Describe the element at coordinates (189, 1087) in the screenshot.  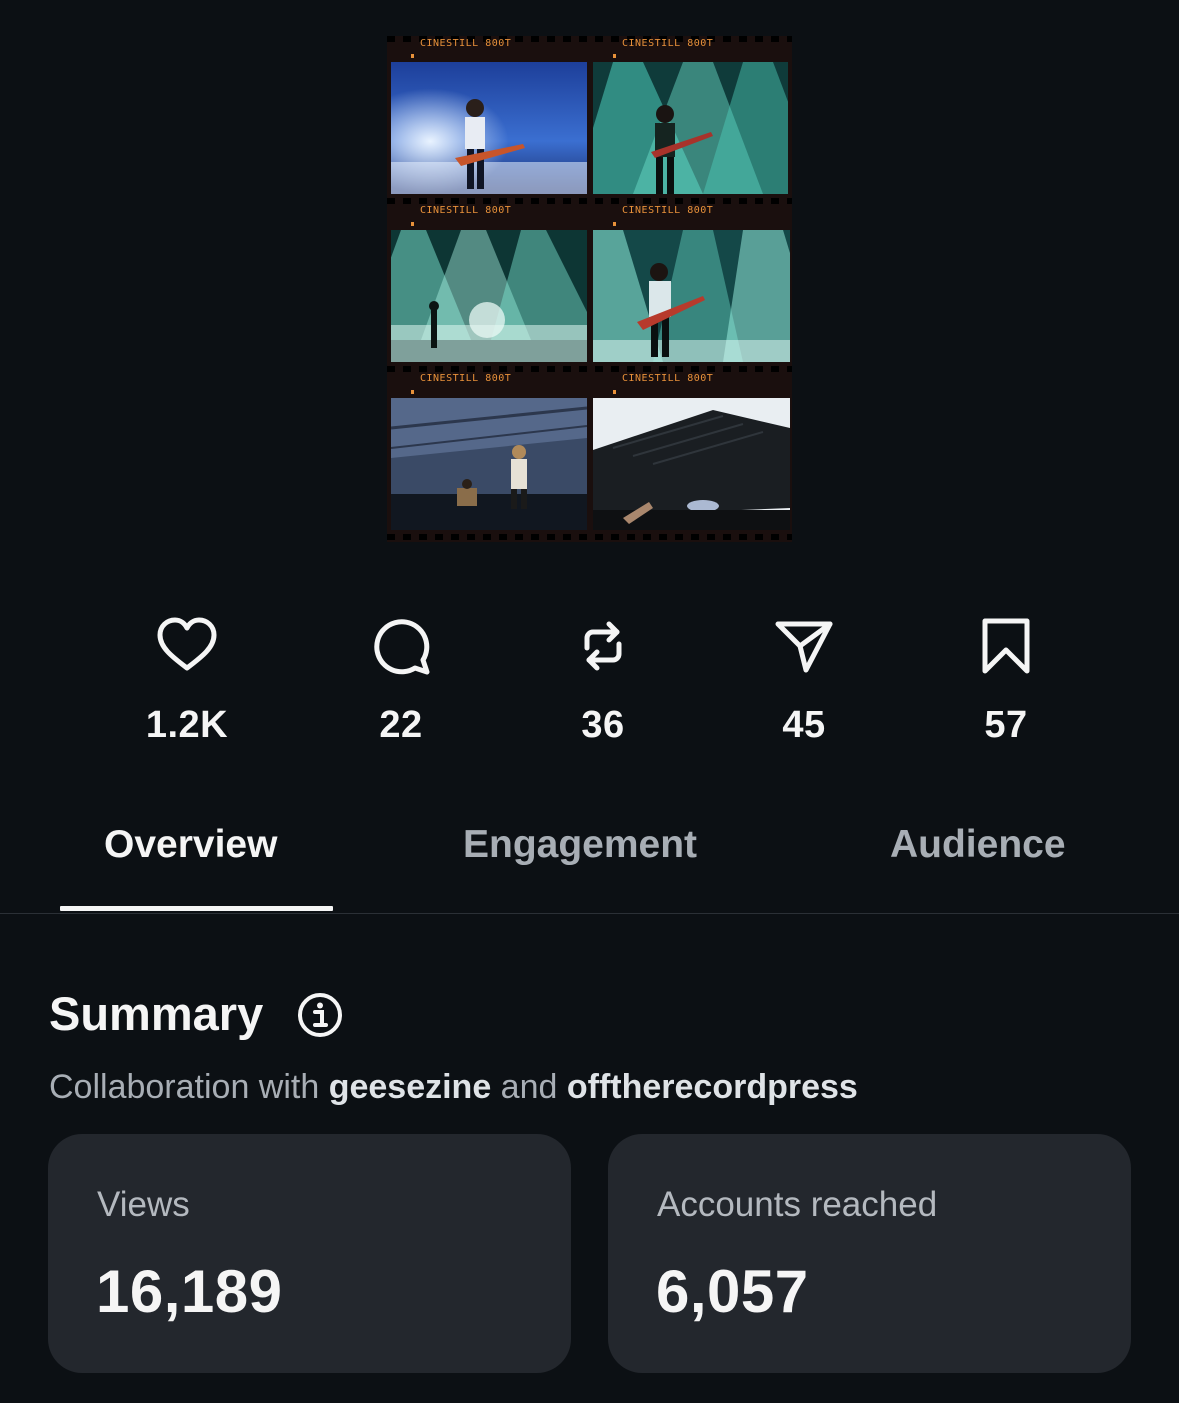
I see `collab-prefix: Collaboration with` at that location.